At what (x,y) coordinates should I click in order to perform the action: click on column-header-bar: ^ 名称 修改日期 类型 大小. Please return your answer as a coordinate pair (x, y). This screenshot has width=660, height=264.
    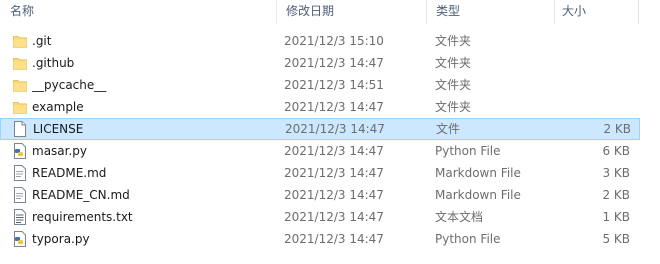
    Looking at the image, I should click on (330, 13).